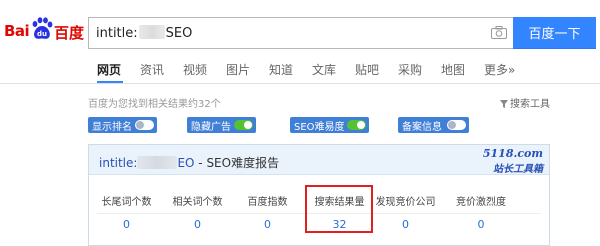 This screenshot has width=600, height=246. I want to click on report-title-prefix: intitle:, so click(118, 163).